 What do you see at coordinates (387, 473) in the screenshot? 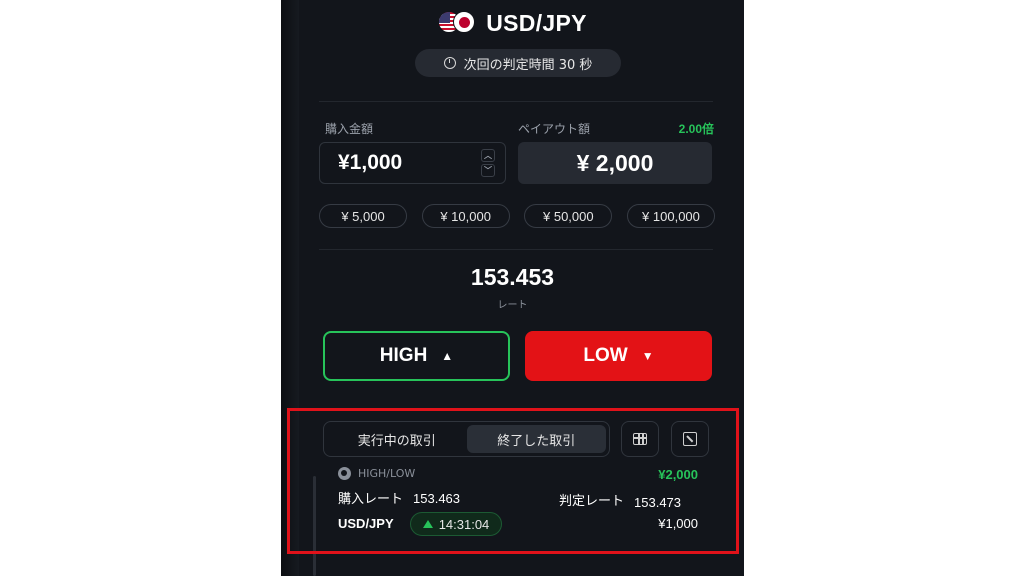
I see `trade-type-label: HIGH/LOW` at bounding box center [387, 473].